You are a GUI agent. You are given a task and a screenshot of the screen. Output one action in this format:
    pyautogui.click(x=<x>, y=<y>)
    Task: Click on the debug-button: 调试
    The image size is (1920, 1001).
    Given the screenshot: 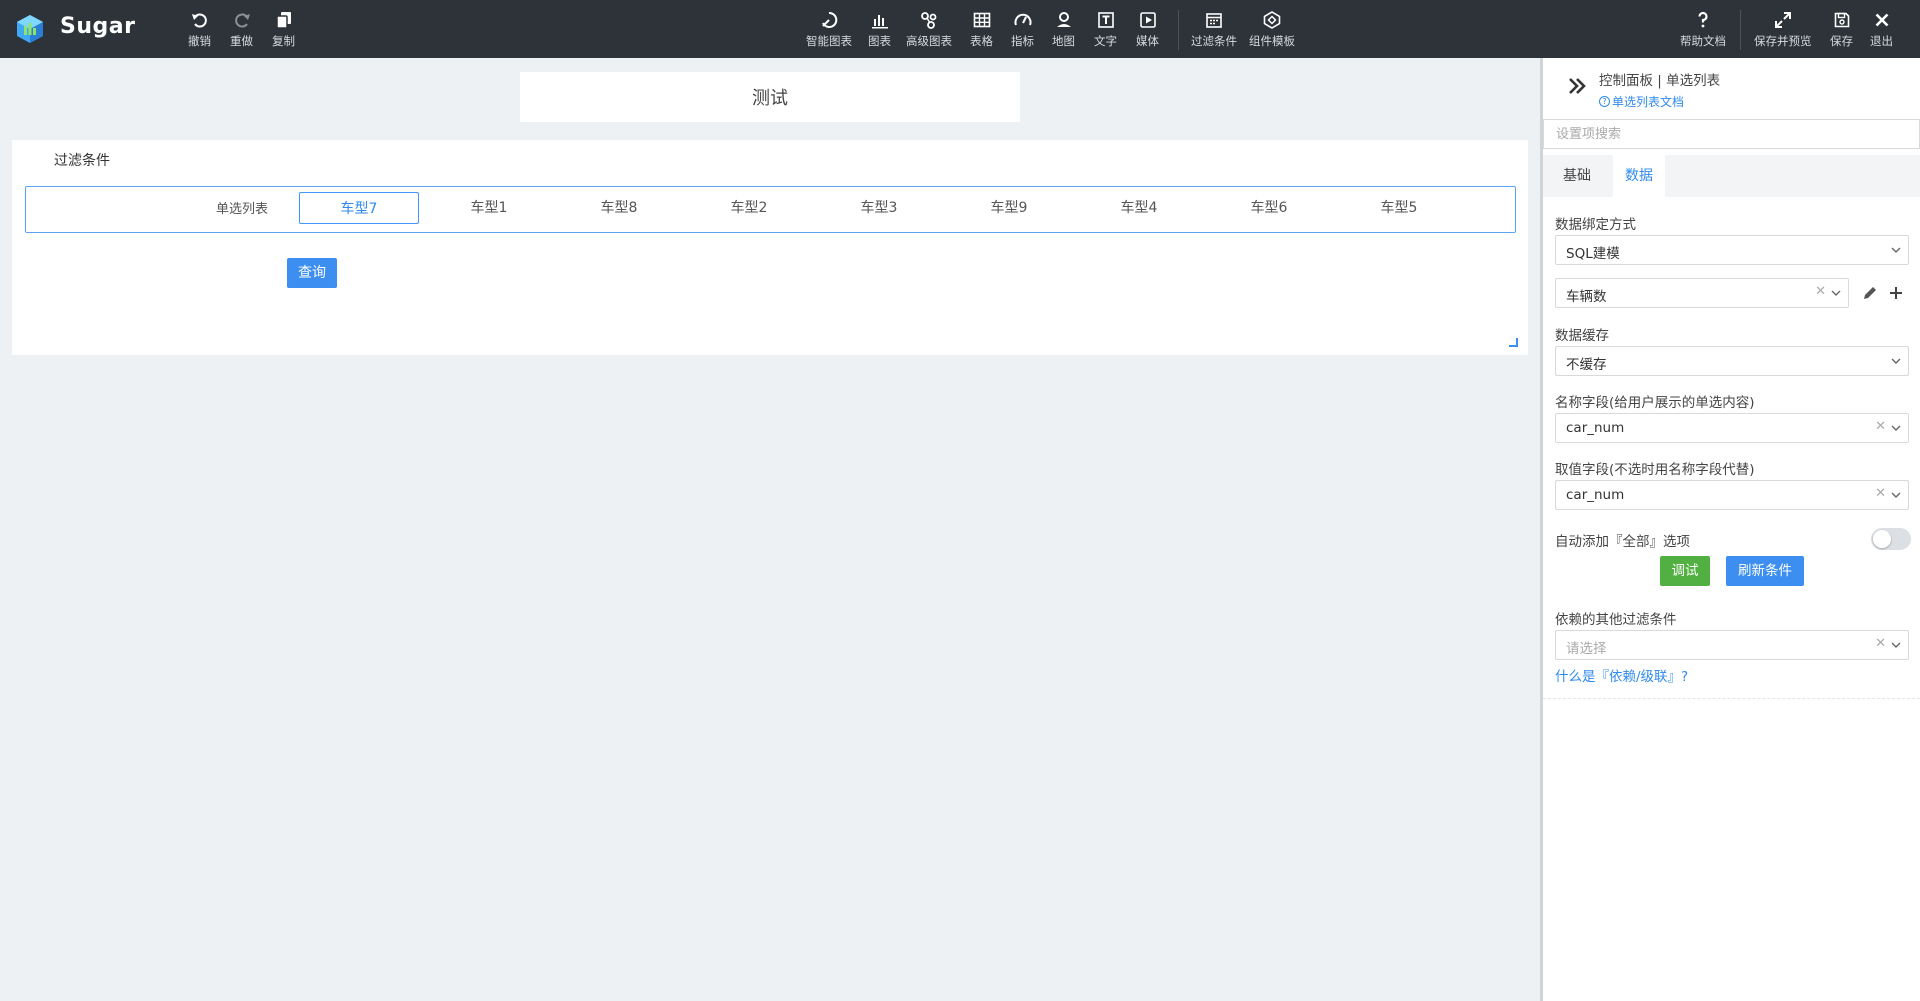 What is the action you would take?
    pyautogui.click(x=1685, y=571)
    